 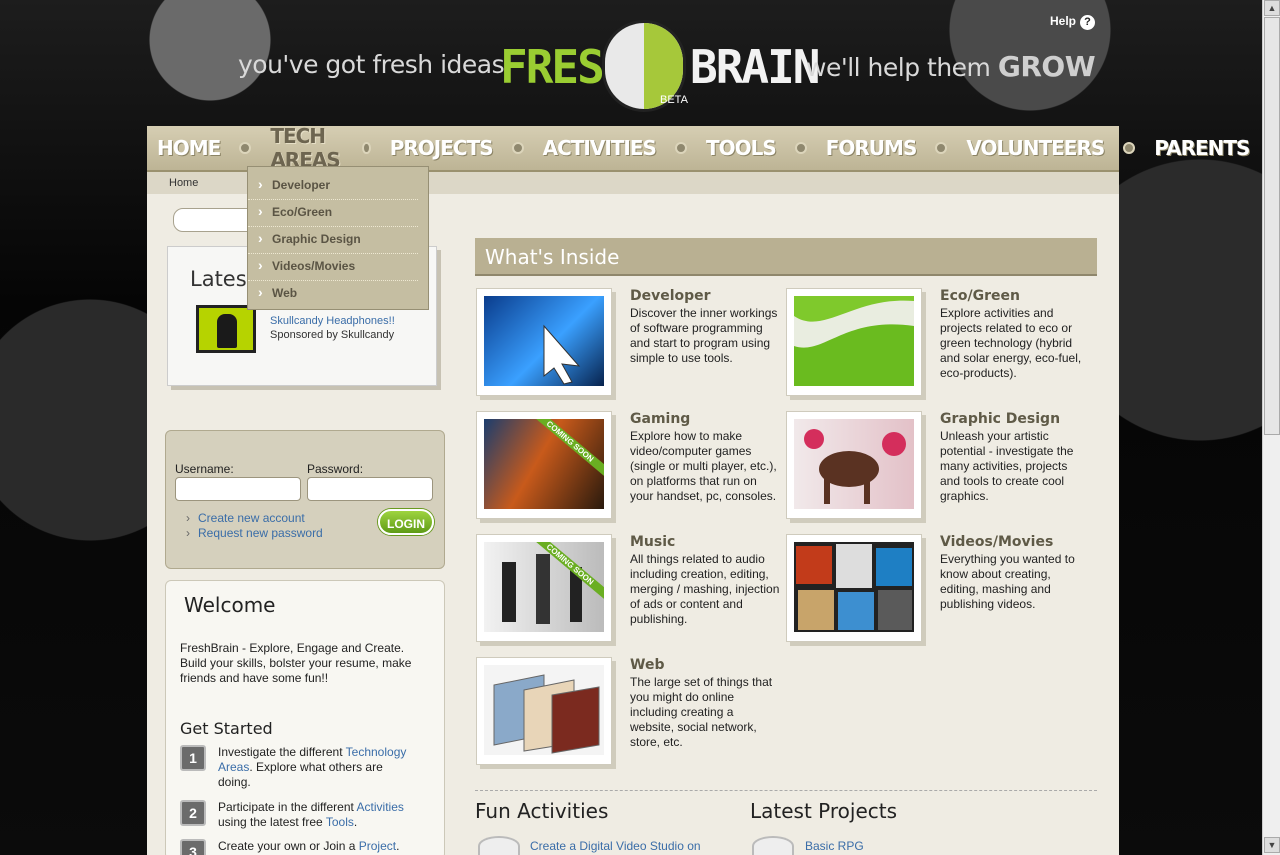 What do you see at coordinates (1272, 226) in the screenshot?
I see `scroll-thumb` at bounding box center [1272, 226].